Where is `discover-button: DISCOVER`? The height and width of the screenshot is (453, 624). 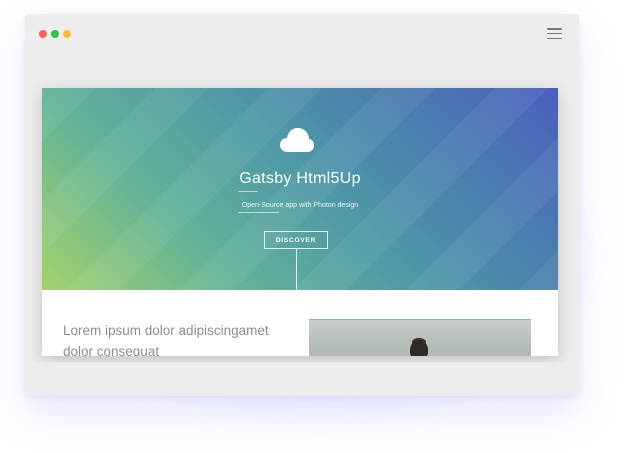 discover-button: DISCOVER is located at coordinates (296, 240).